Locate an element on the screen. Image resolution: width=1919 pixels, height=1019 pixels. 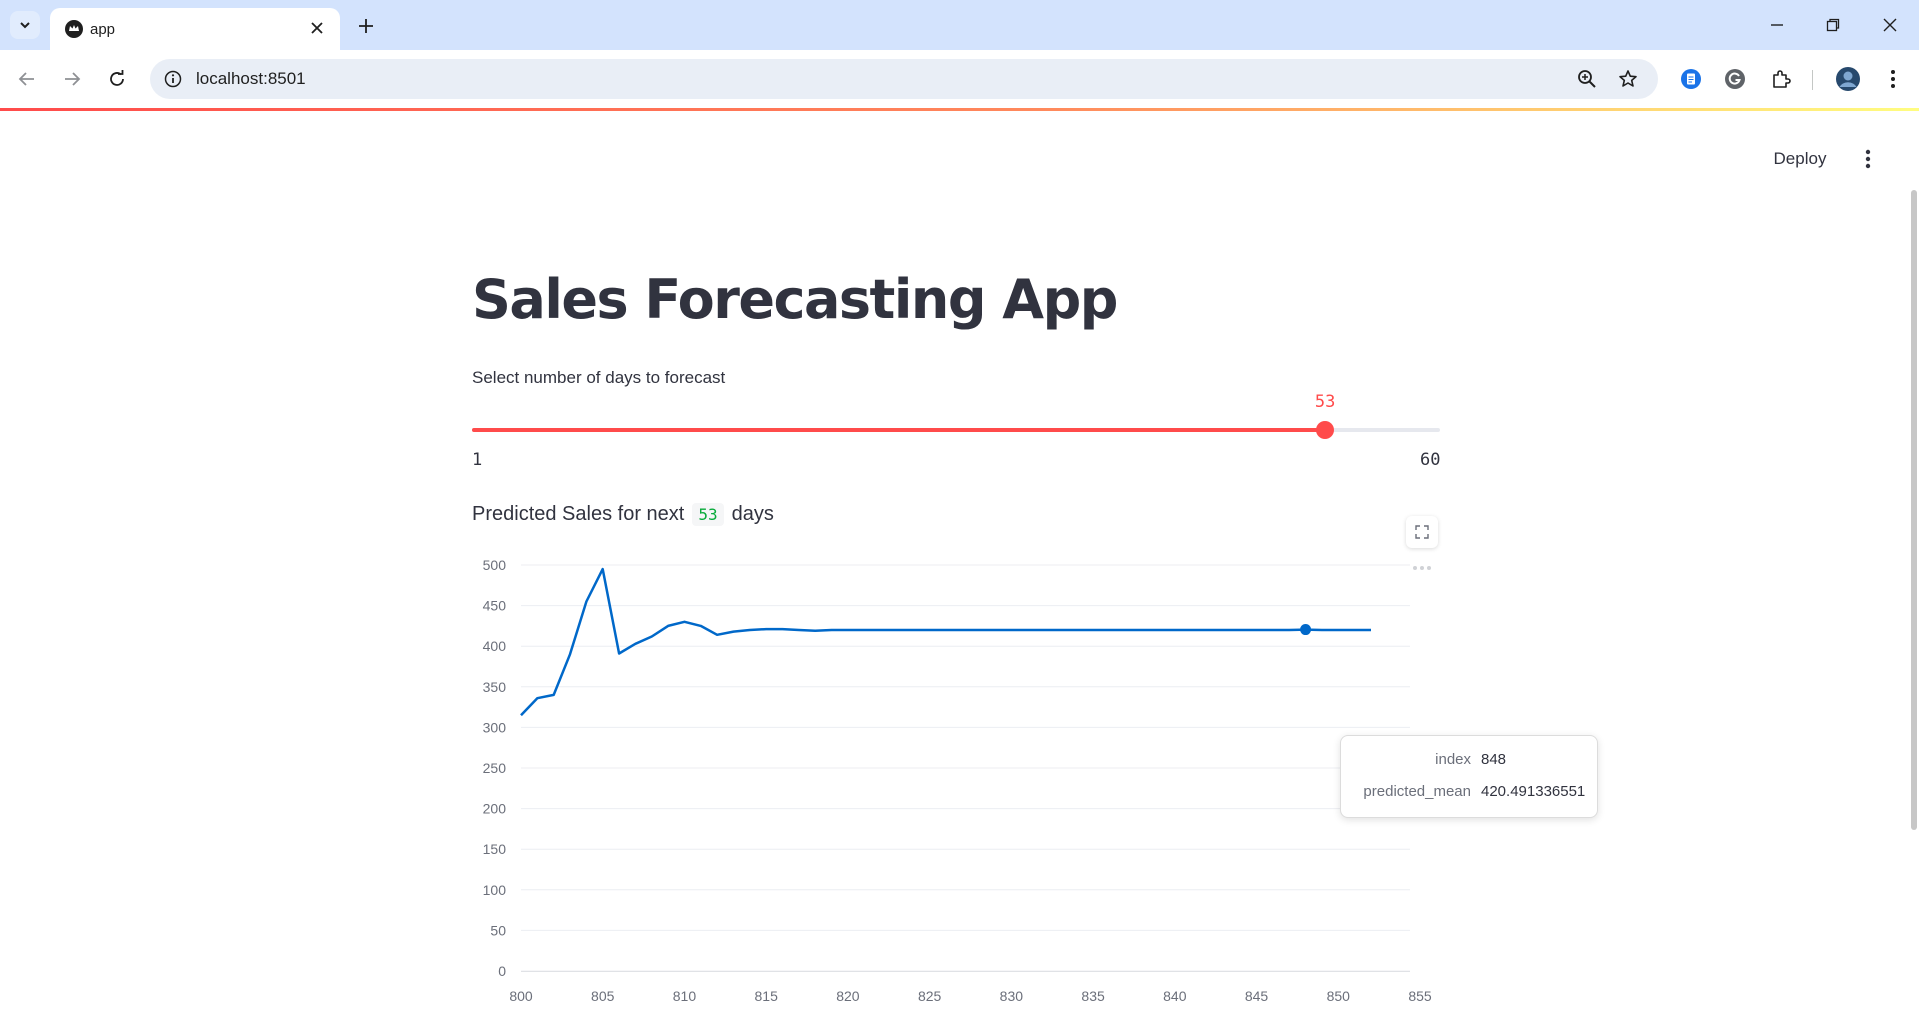
x-tick-label: 815 is located at coordinates (767, 996).